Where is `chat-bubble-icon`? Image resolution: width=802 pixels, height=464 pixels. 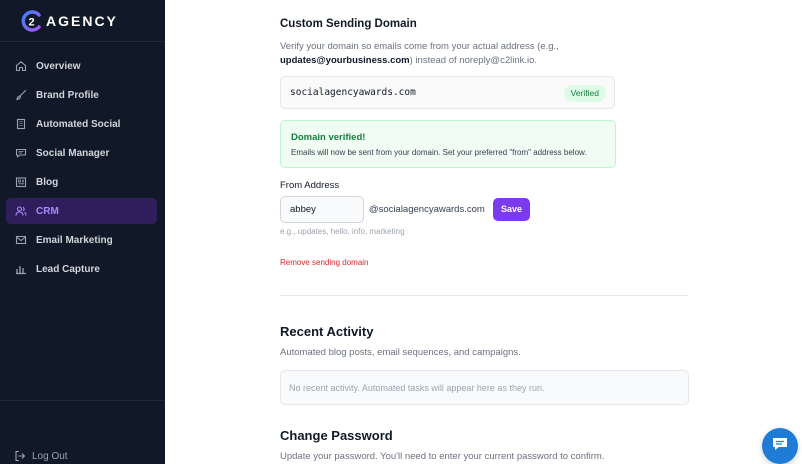
chat-bubble-icon is located at coordinates (780, 446).